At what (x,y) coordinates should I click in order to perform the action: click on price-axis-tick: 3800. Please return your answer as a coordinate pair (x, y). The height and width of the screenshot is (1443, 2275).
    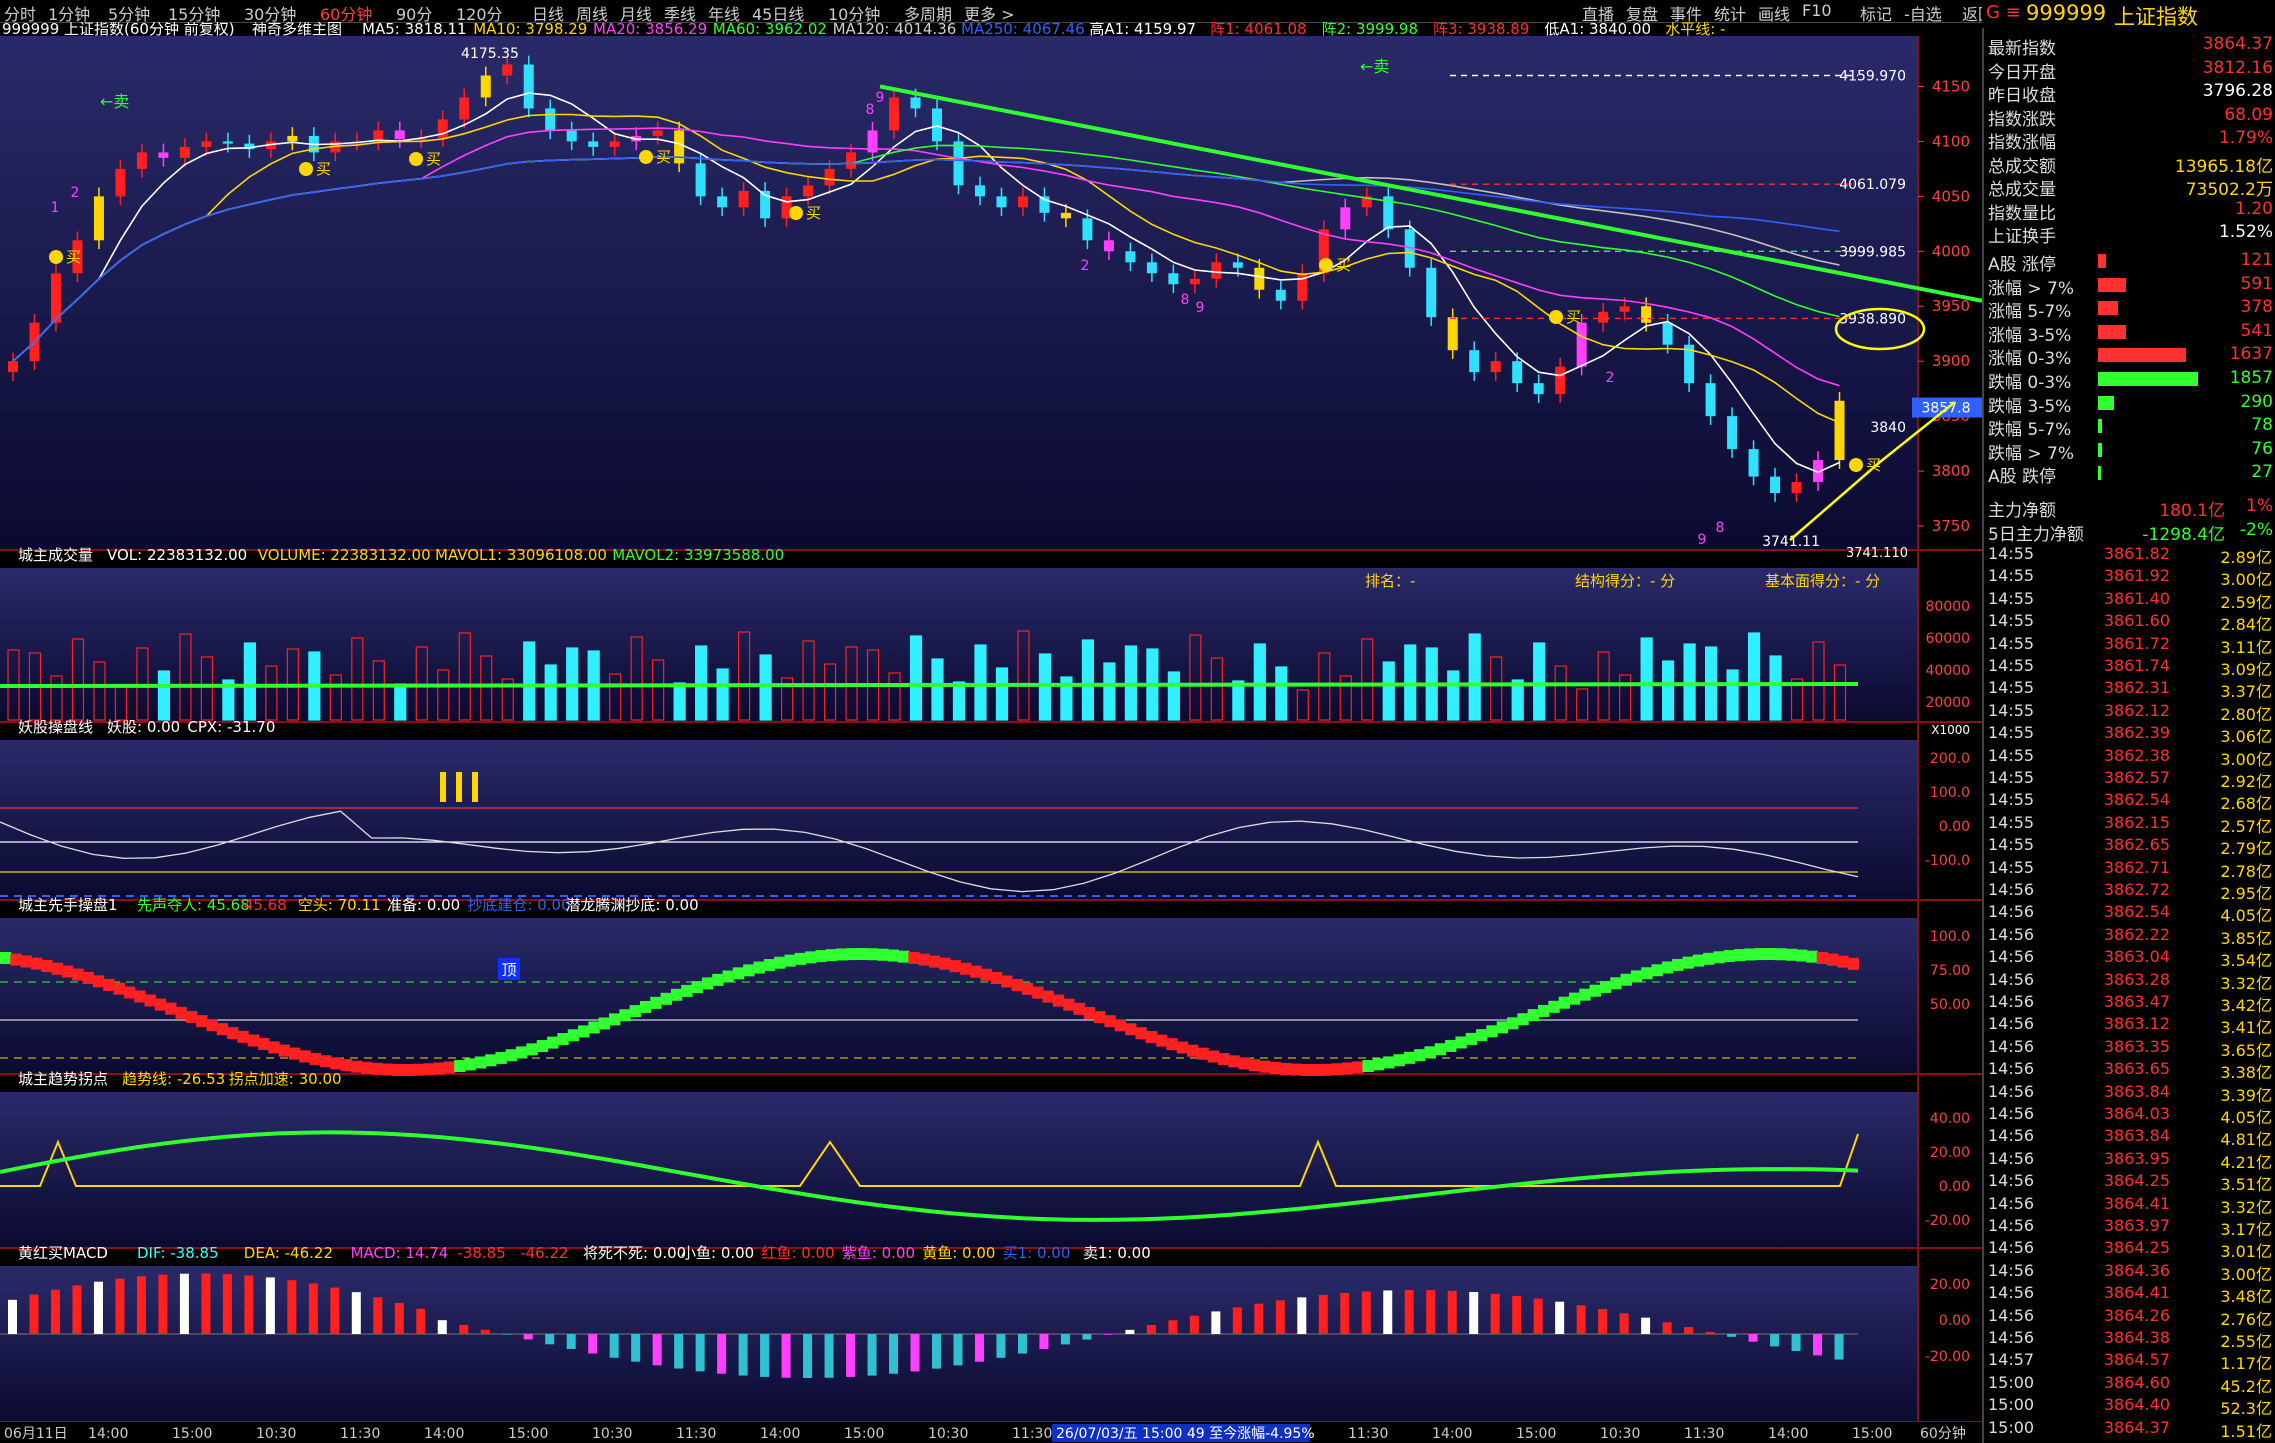
    Looking at the image, I should click on (1951, 471).